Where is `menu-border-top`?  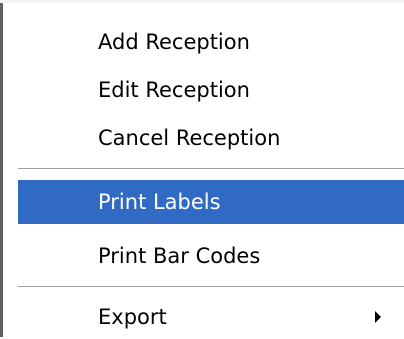
menu-border-top is located at coordinates (202, 1).